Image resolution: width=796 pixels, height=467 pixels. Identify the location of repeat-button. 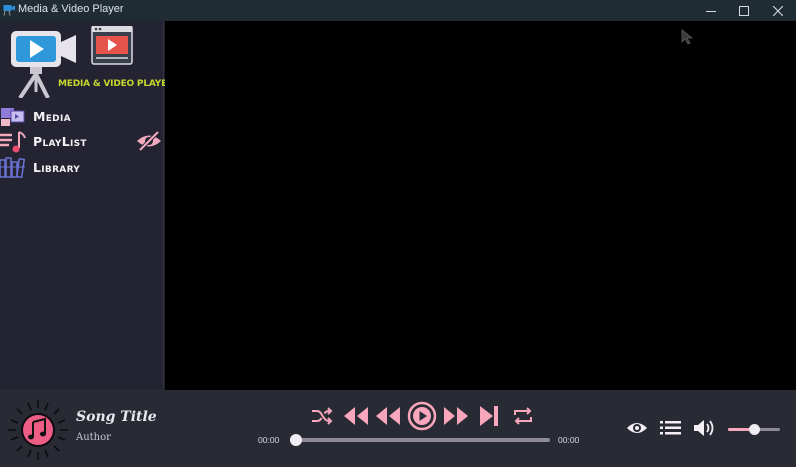
(523, 416).